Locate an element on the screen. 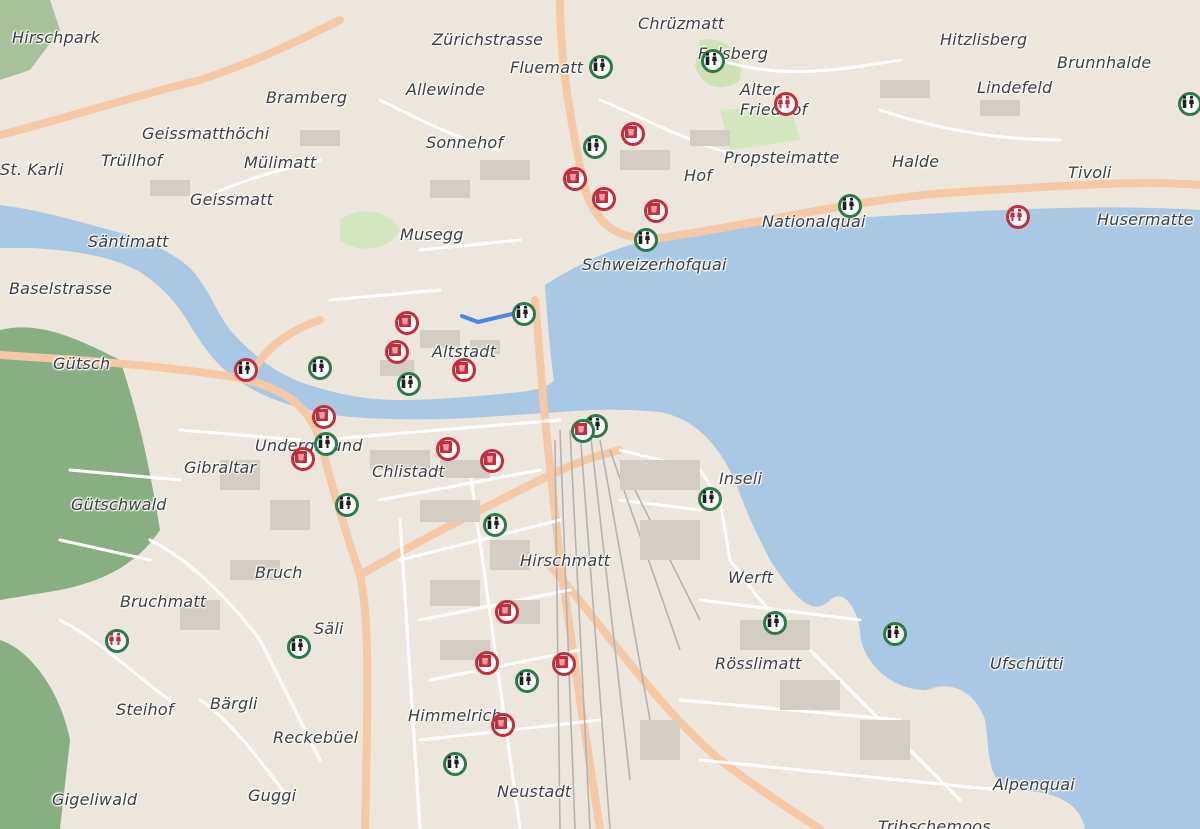  place-label: Allewinde is located at coordinates (446, 89).